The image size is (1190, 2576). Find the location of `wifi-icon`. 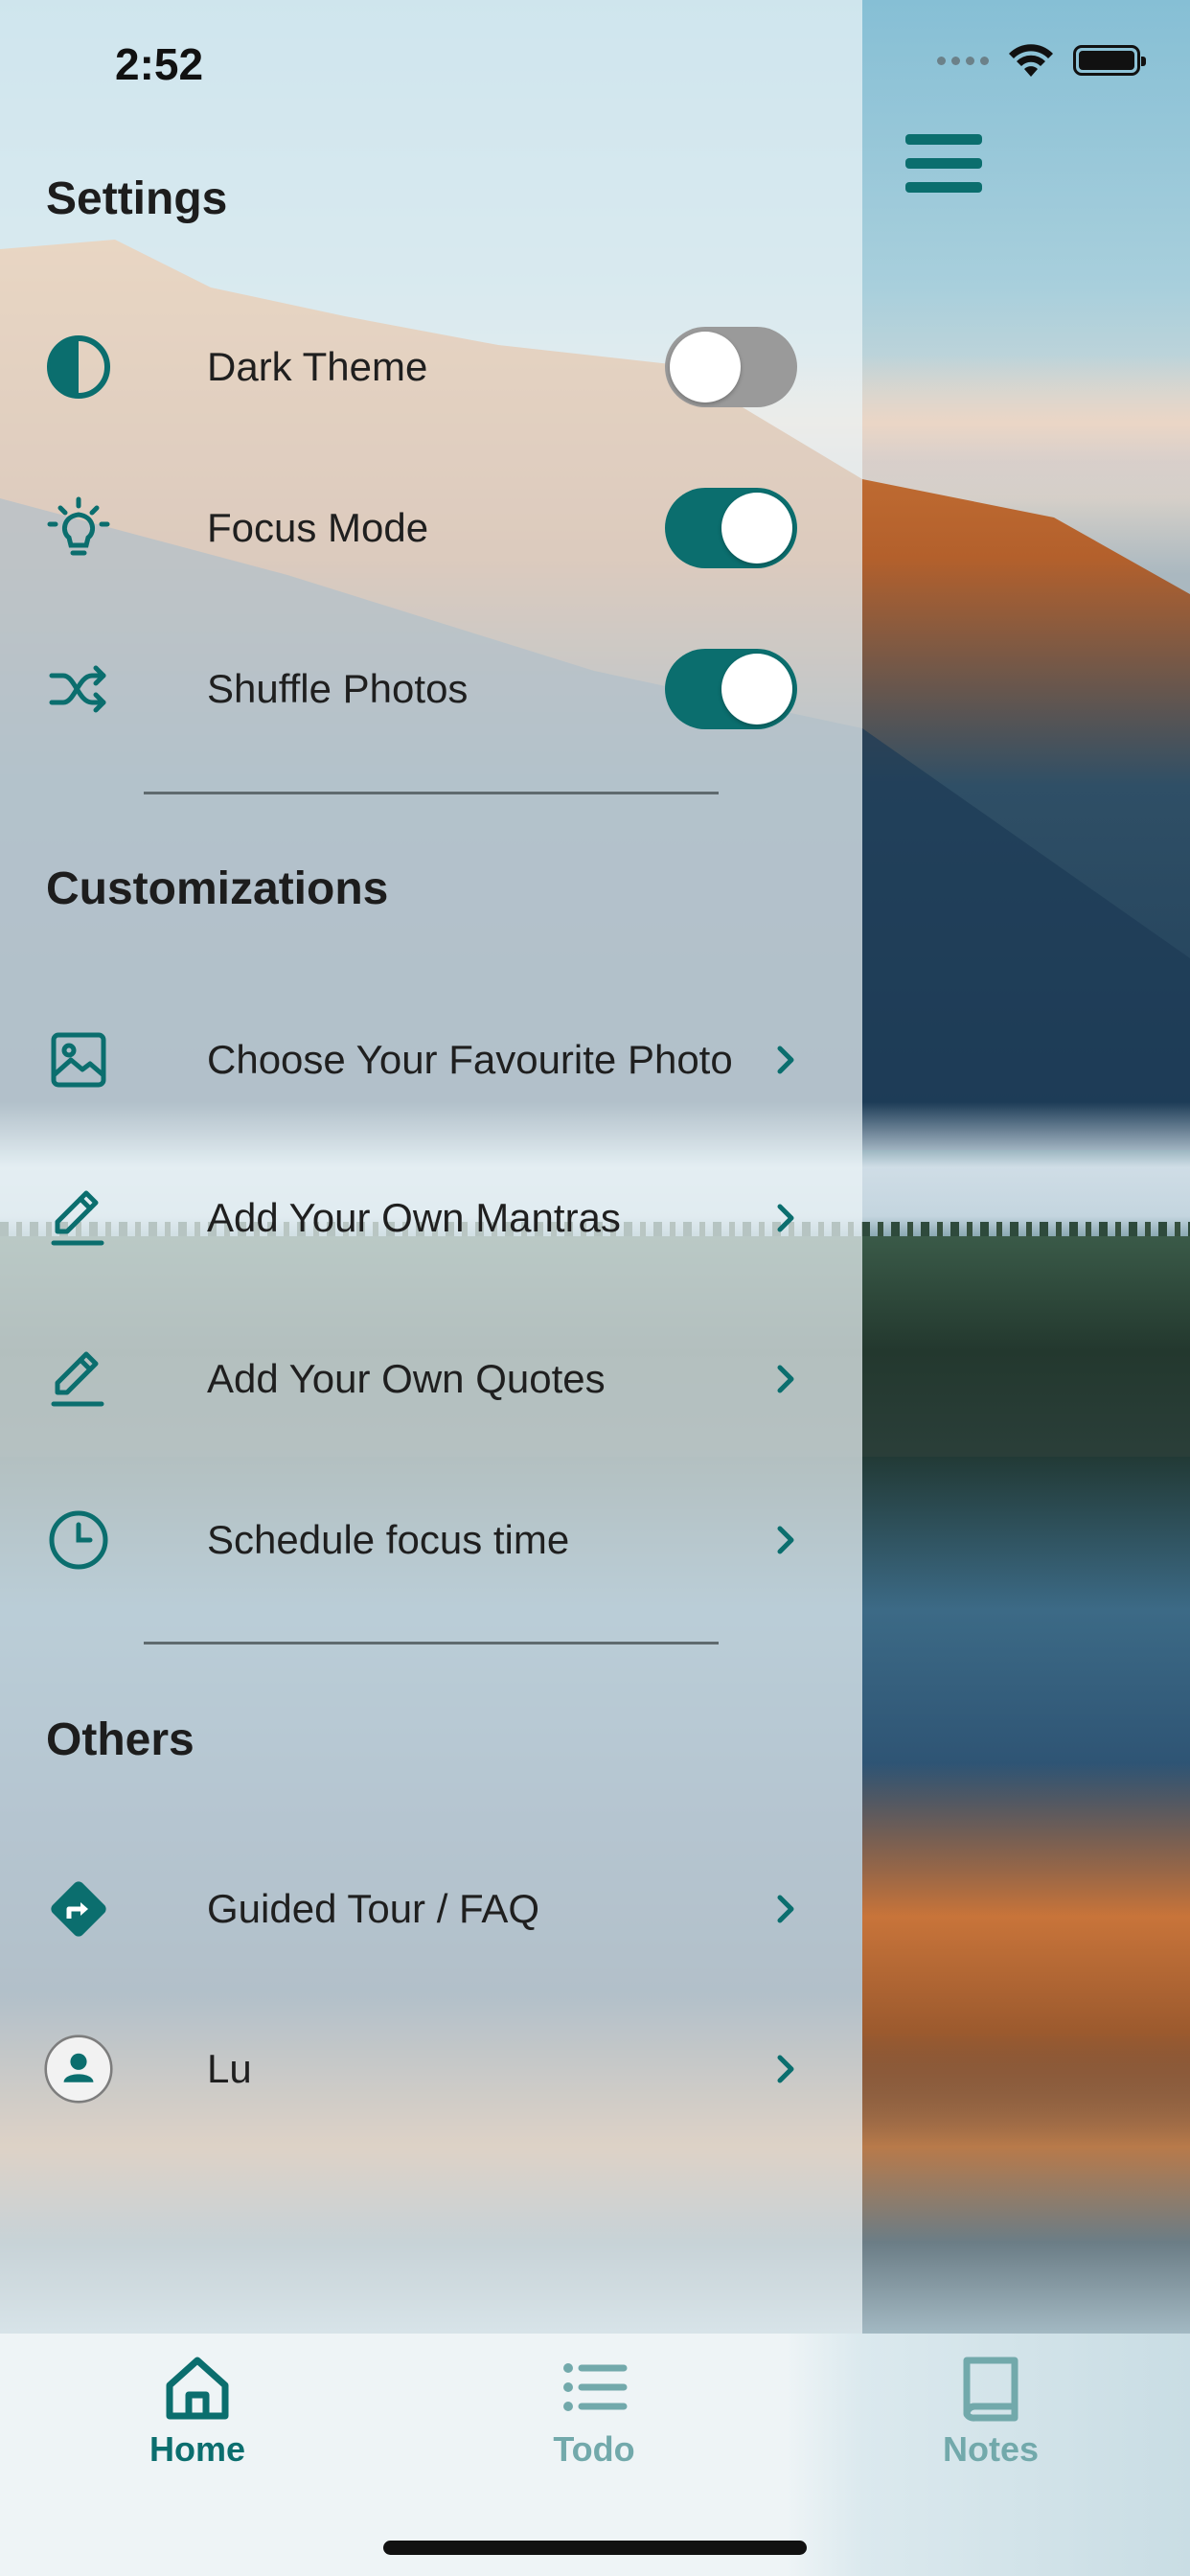

wifi-icon is located at coordinates (1031, 60).